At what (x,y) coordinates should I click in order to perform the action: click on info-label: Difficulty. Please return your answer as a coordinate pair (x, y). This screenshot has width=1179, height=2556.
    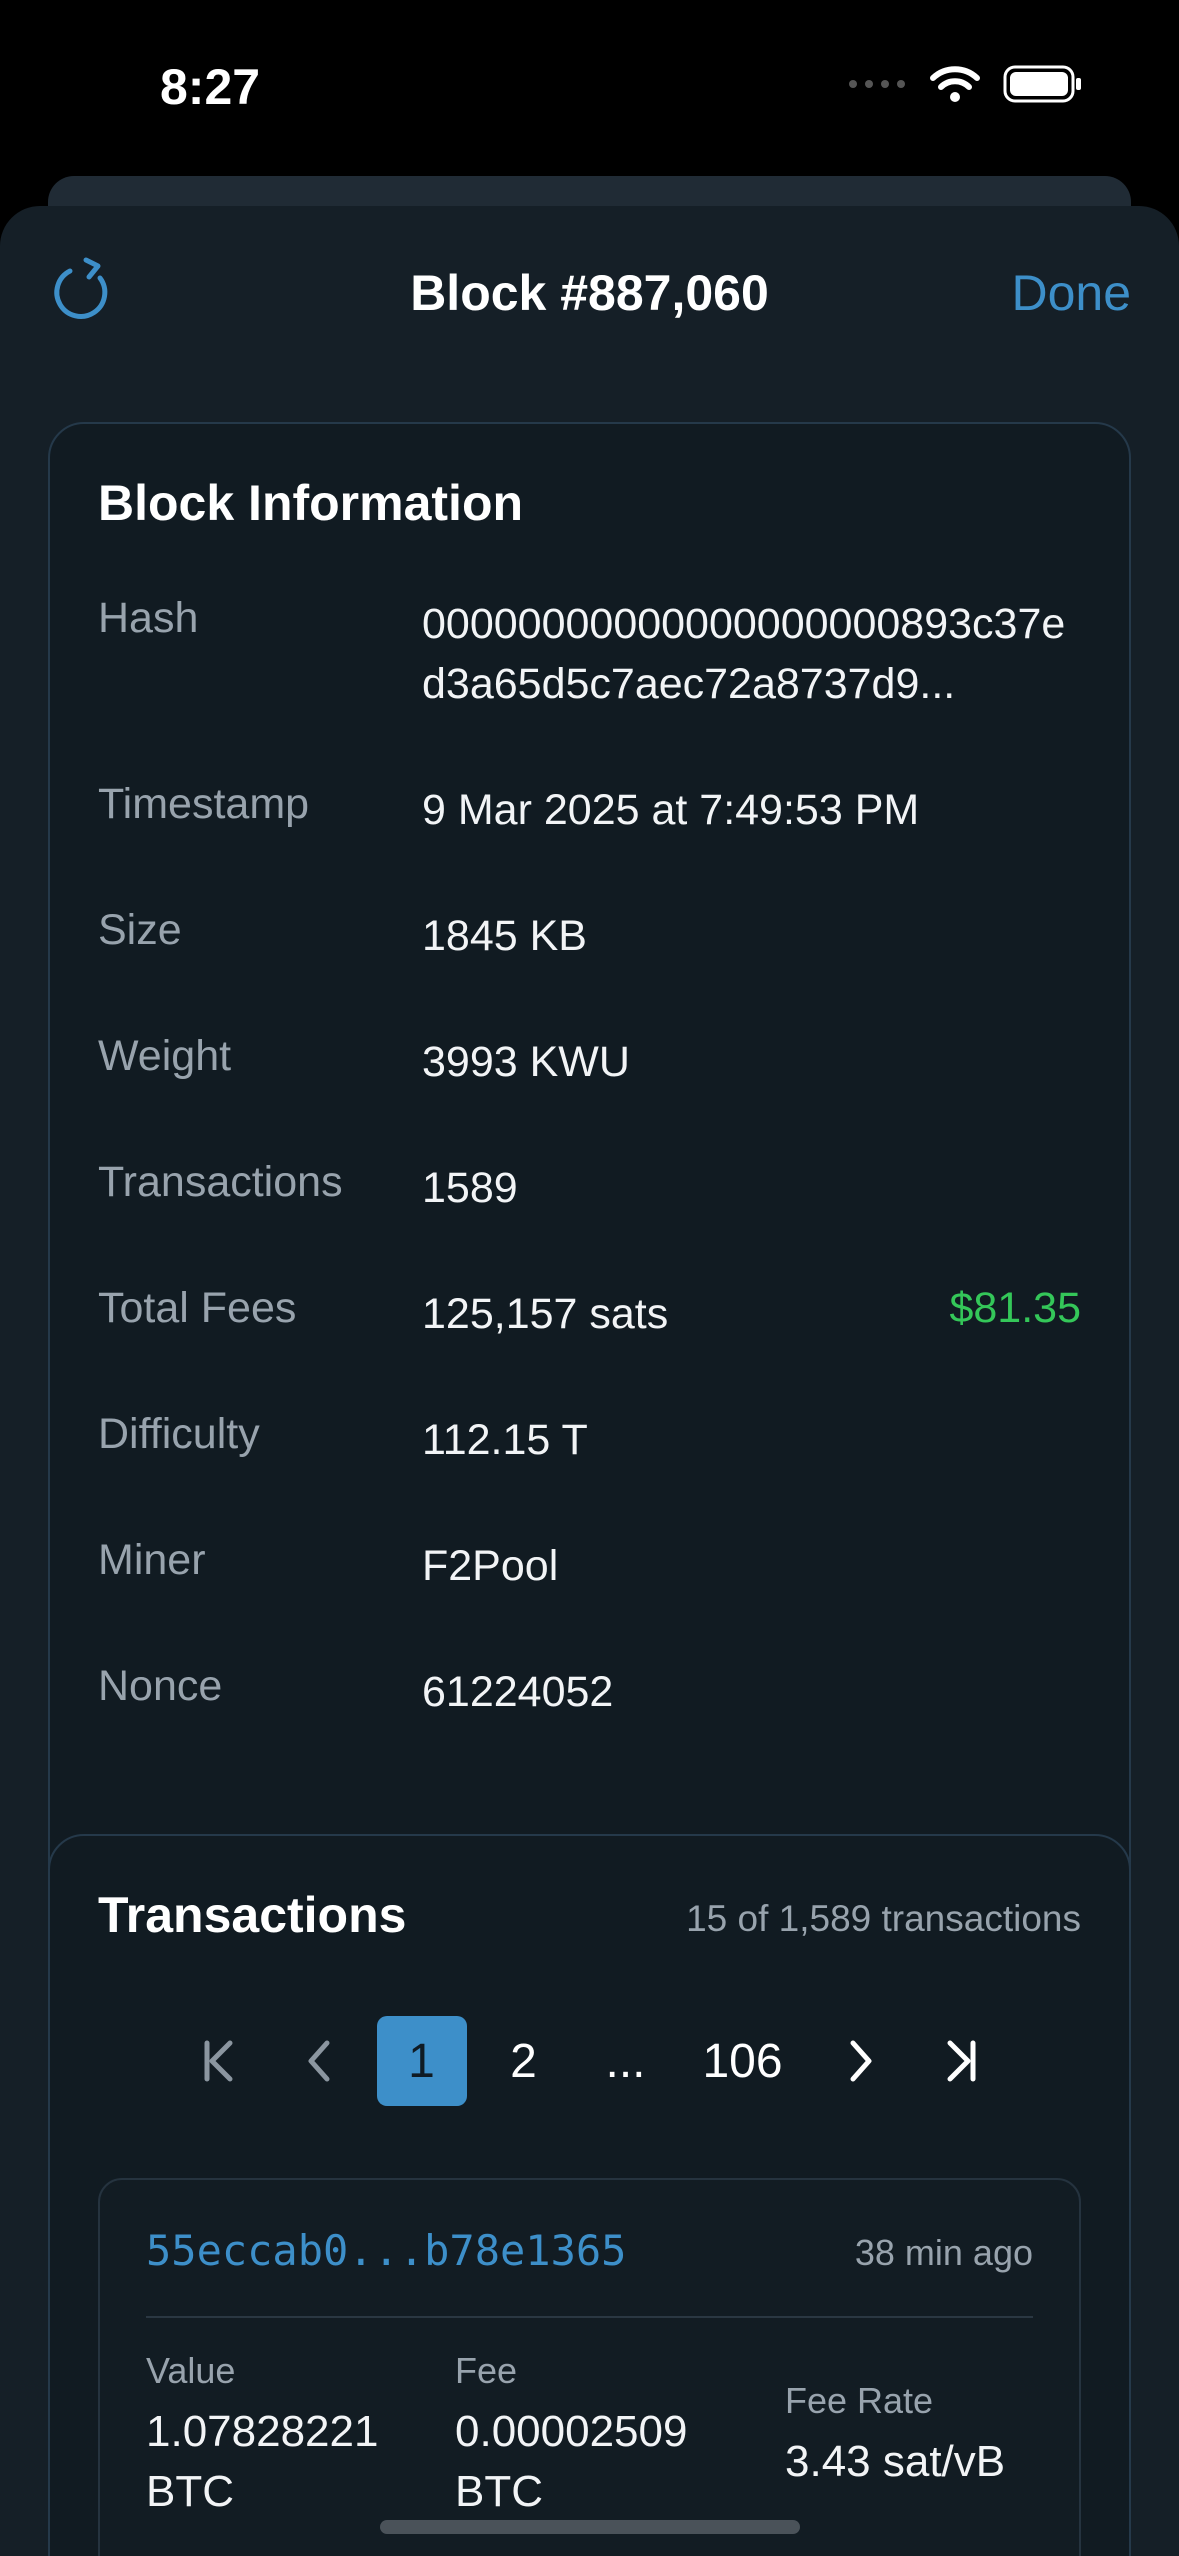
    Looking at the image, I should click on (179, 1434).